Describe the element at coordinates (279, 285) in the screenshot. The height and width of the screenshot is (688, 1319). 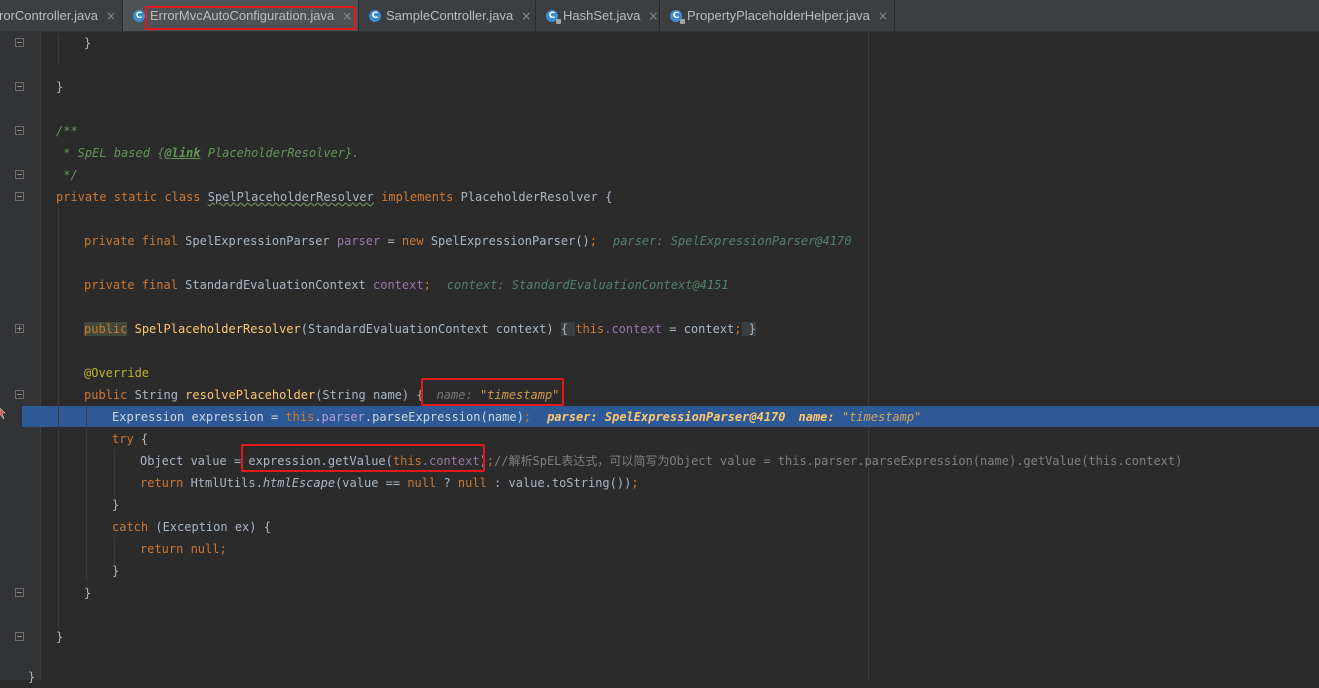
I see `type-name: StandardEvaluationContext` at that location.